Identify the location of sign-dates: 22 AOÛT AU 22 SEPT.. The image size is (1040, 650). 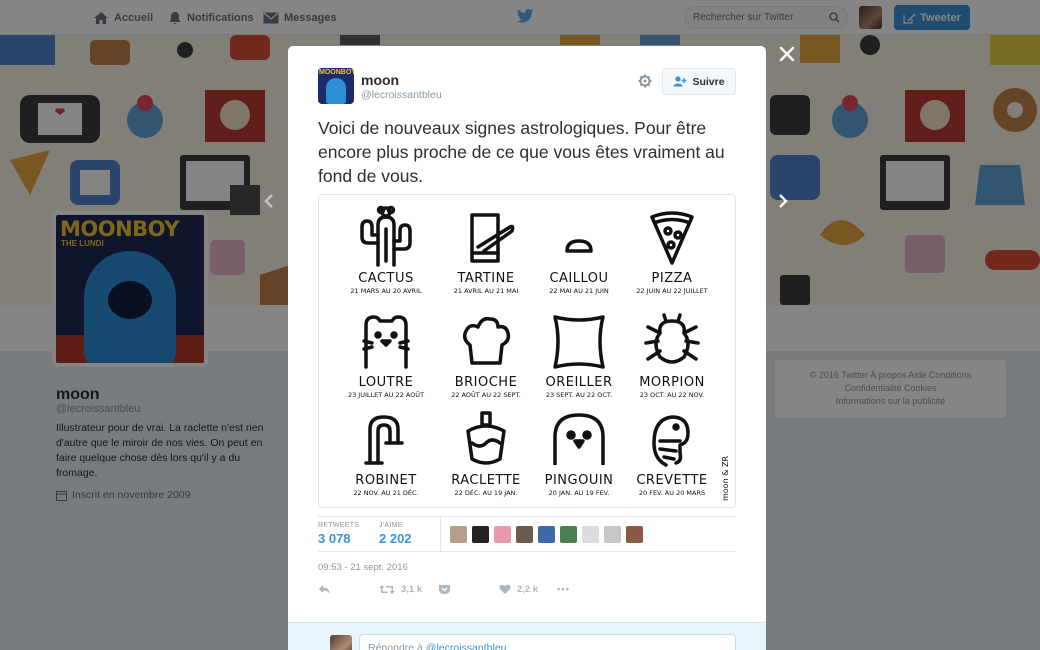
(486, 395).